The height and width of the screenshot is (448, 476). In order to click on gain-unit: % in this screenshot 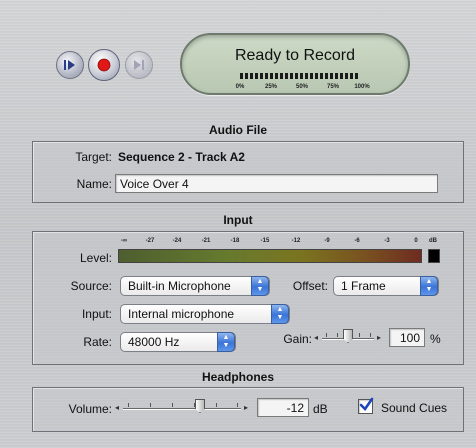, I will do `click(435, 339)`.